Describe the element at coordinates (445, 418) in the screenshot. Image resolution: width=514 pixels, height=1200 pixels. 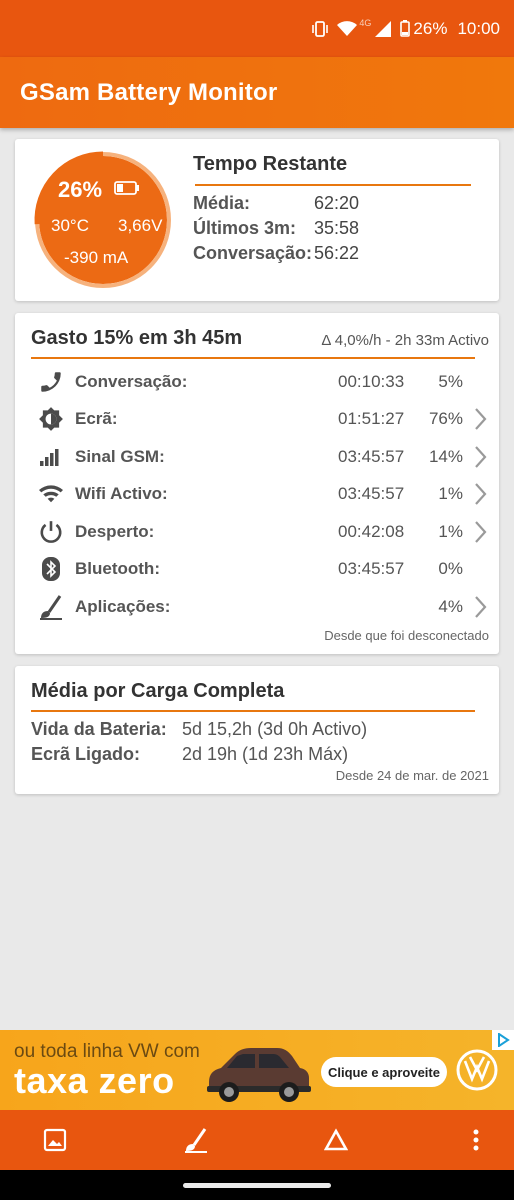
I see `usage-row-pct: 76%` at that location.